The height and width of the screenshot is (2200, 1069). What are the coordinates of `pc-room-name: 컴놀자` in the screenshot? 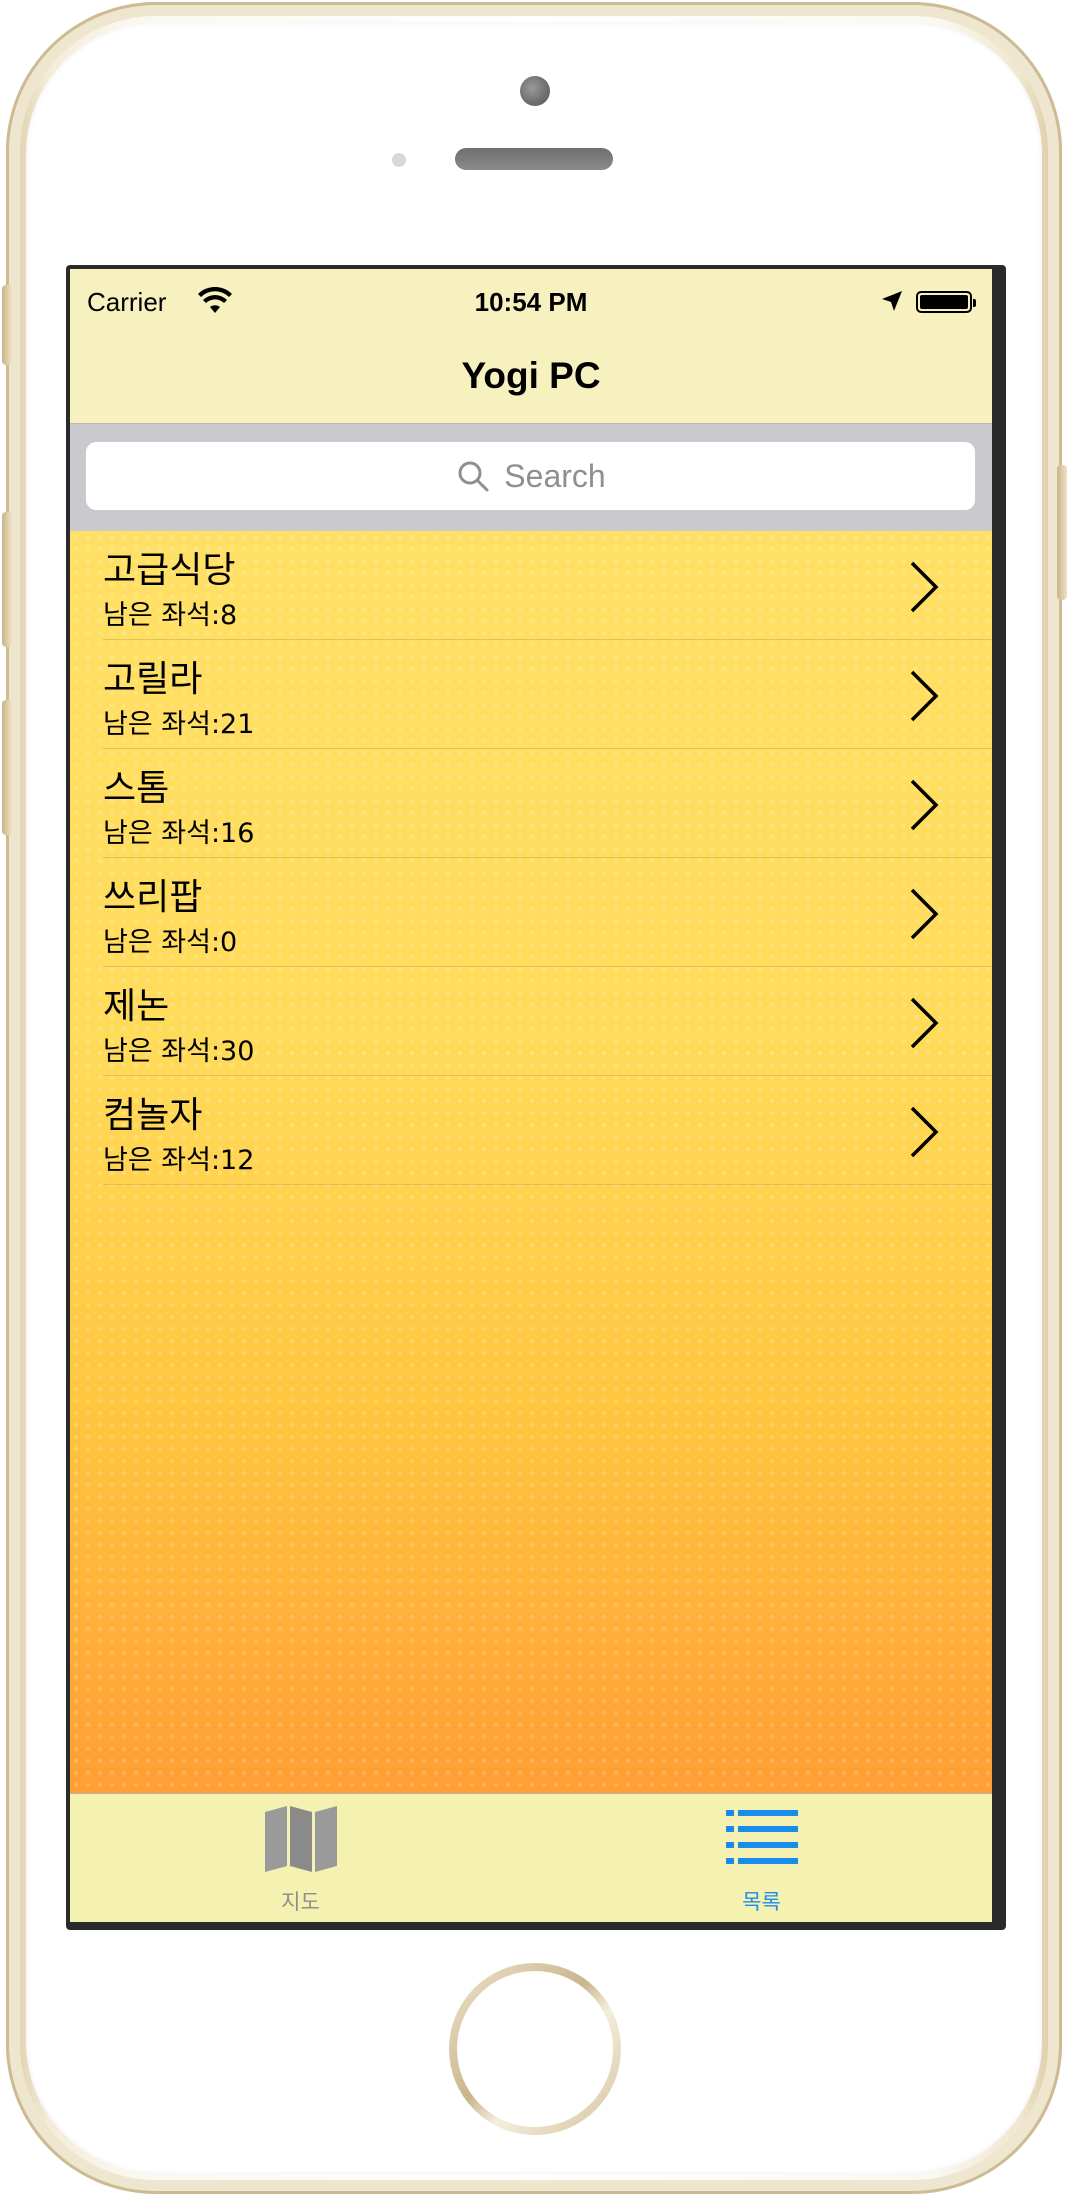 It's located at (153, 1115).